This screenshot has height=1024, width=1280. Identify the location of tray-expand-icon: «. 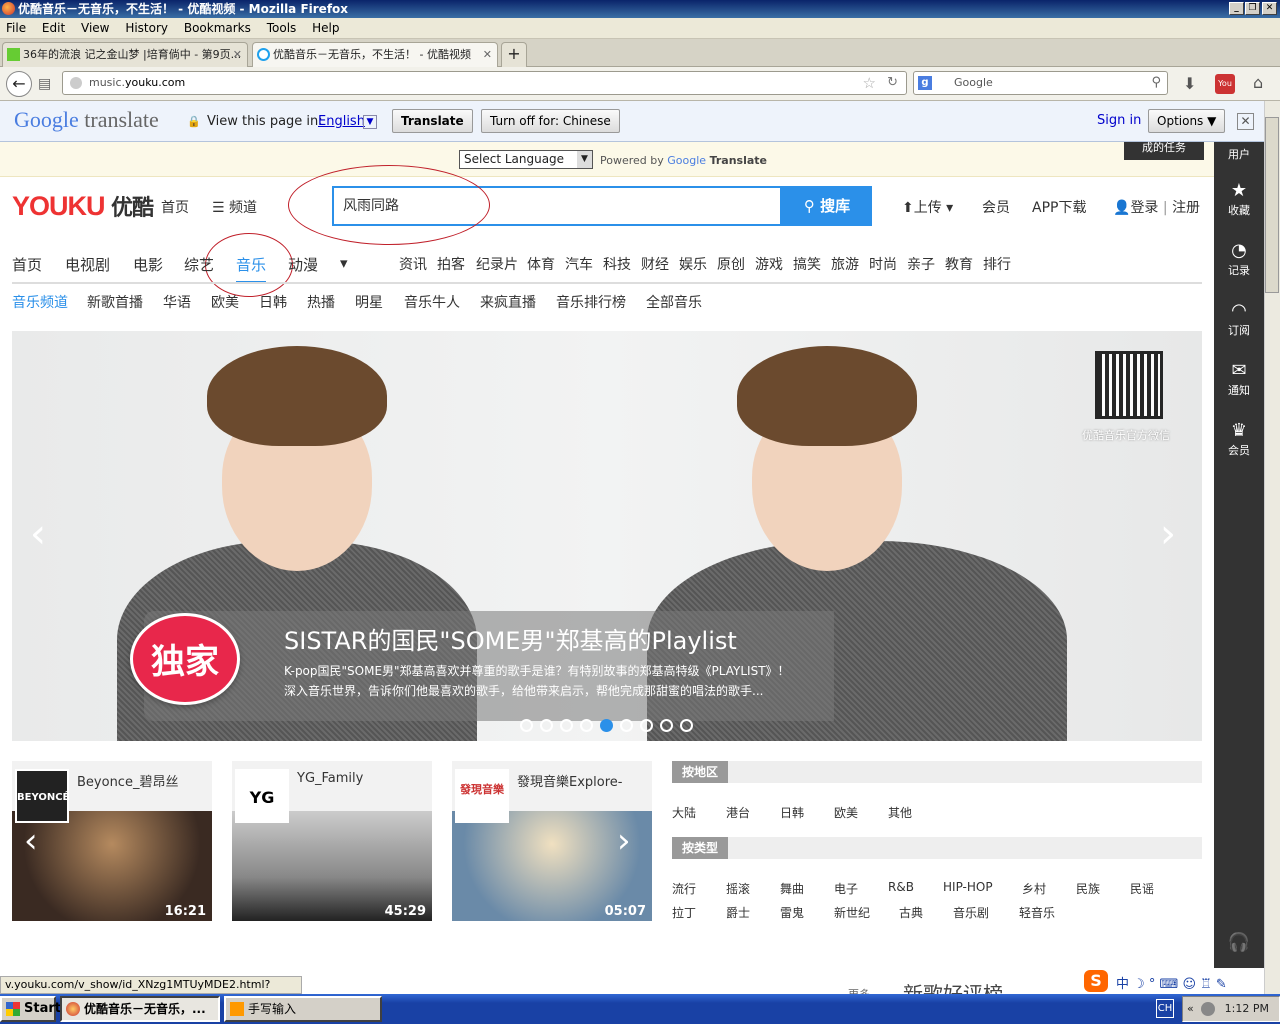
(1190, 1009).